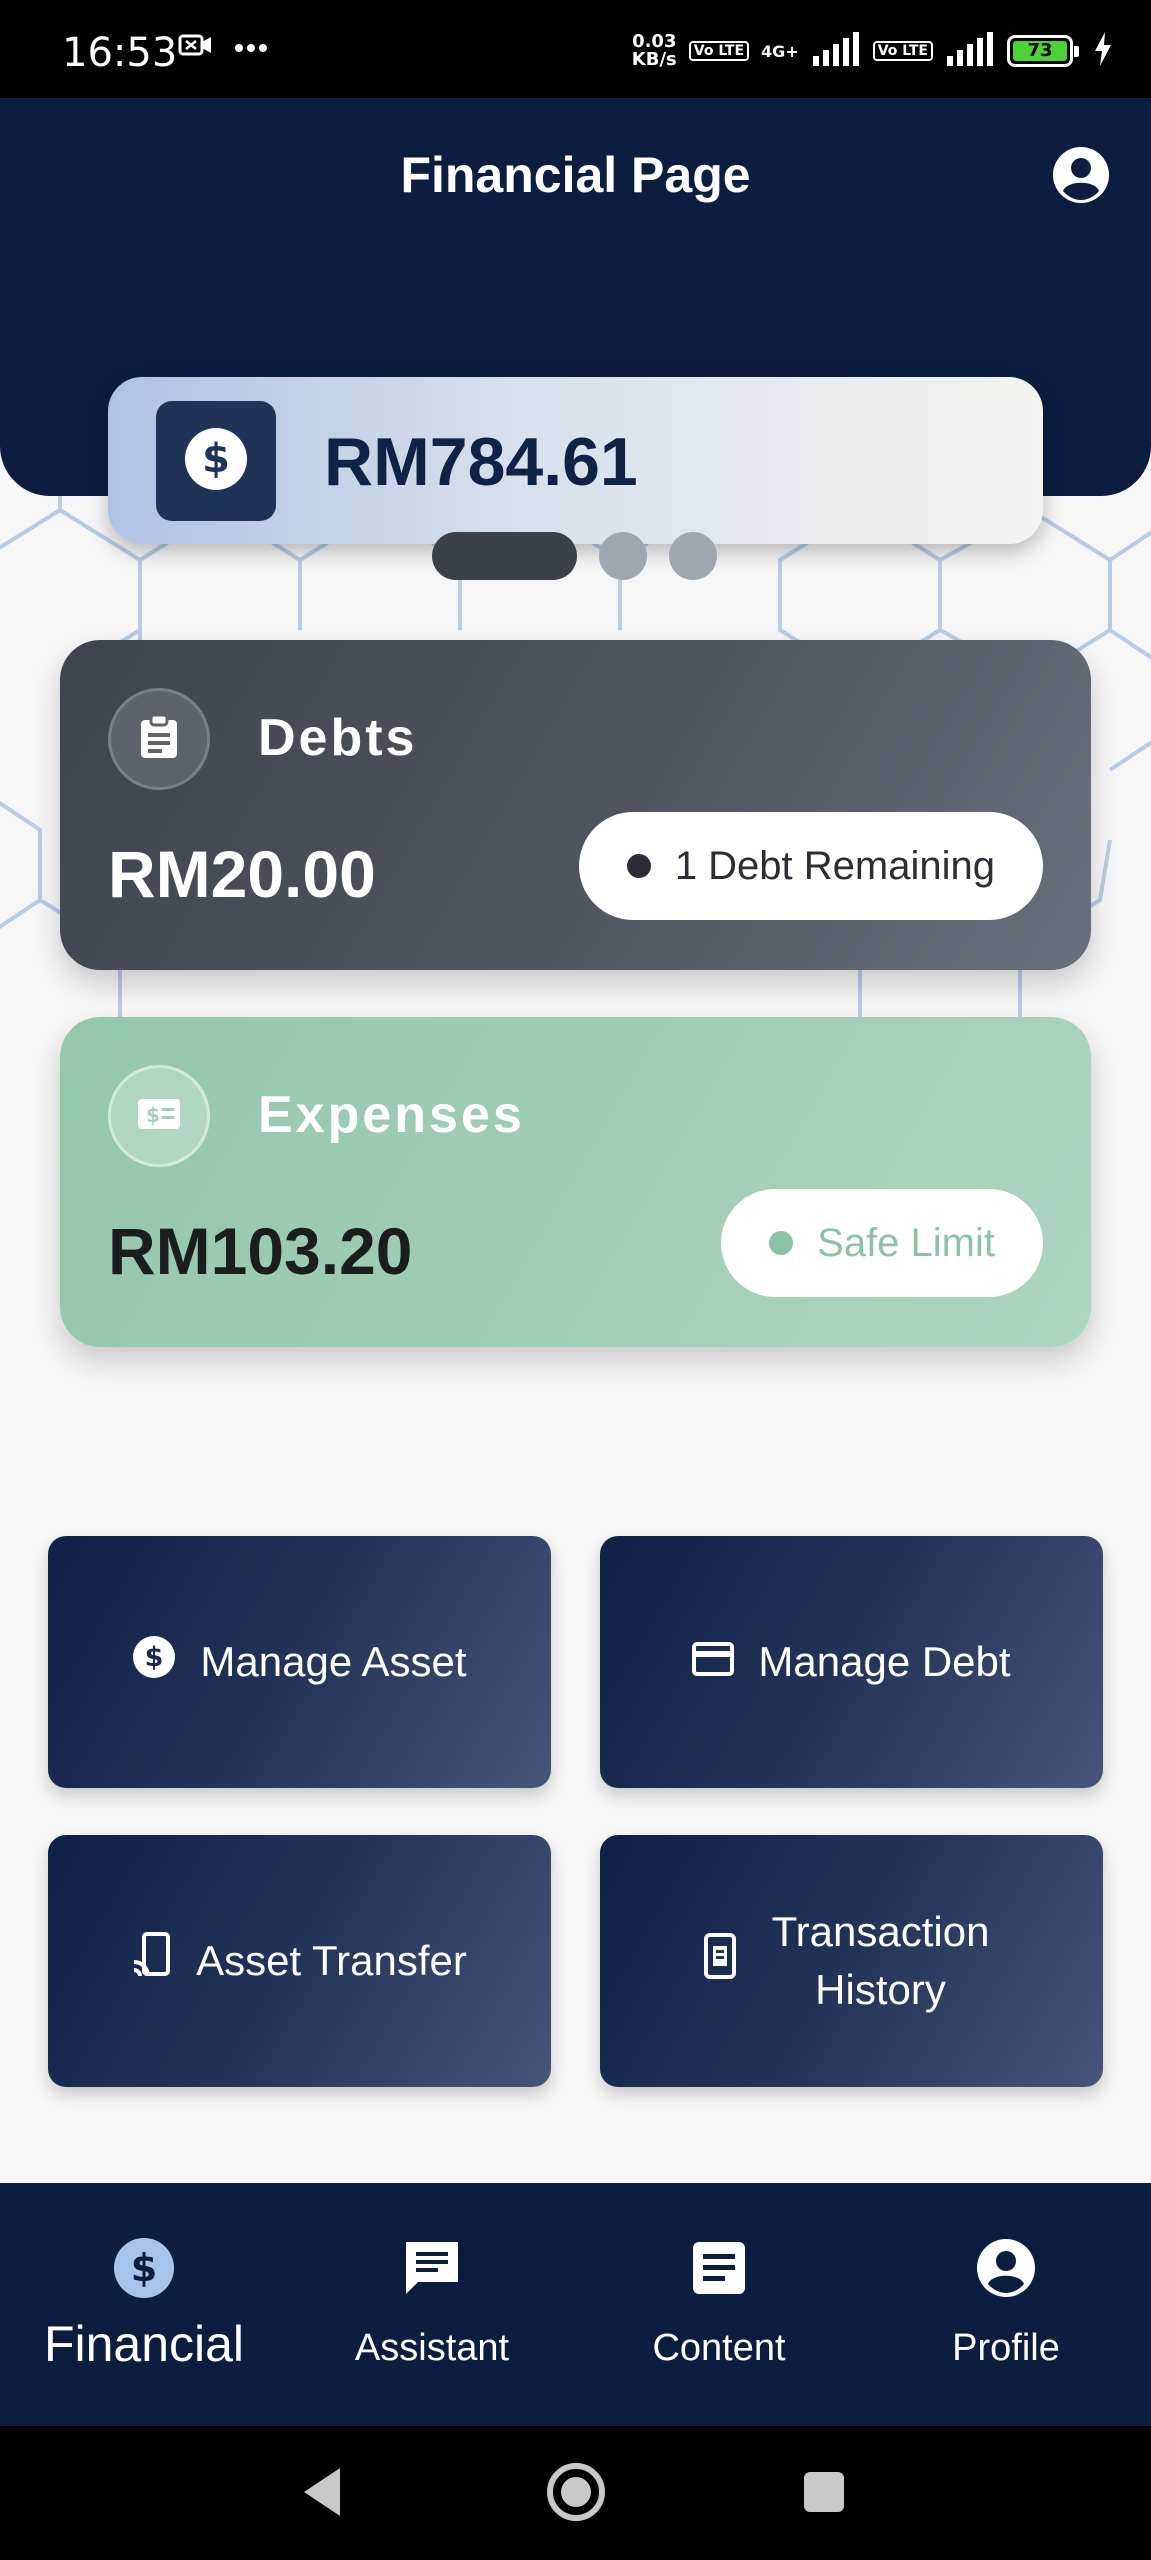  I want to click on more-icon, so click(251, 47).